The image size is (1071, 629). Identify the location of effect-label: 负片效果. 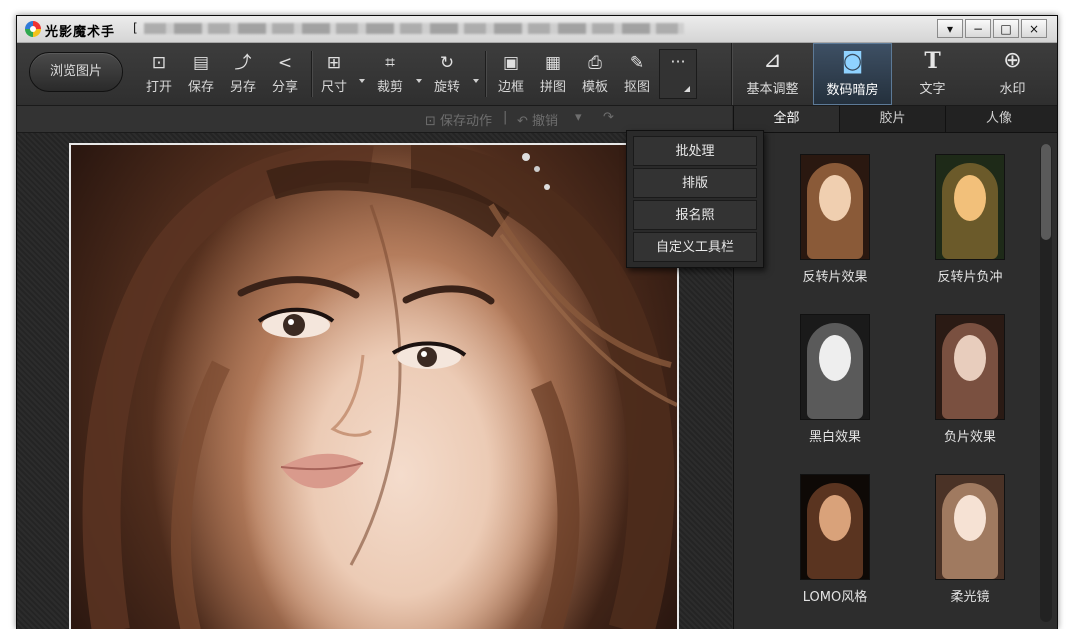
(969, 437).